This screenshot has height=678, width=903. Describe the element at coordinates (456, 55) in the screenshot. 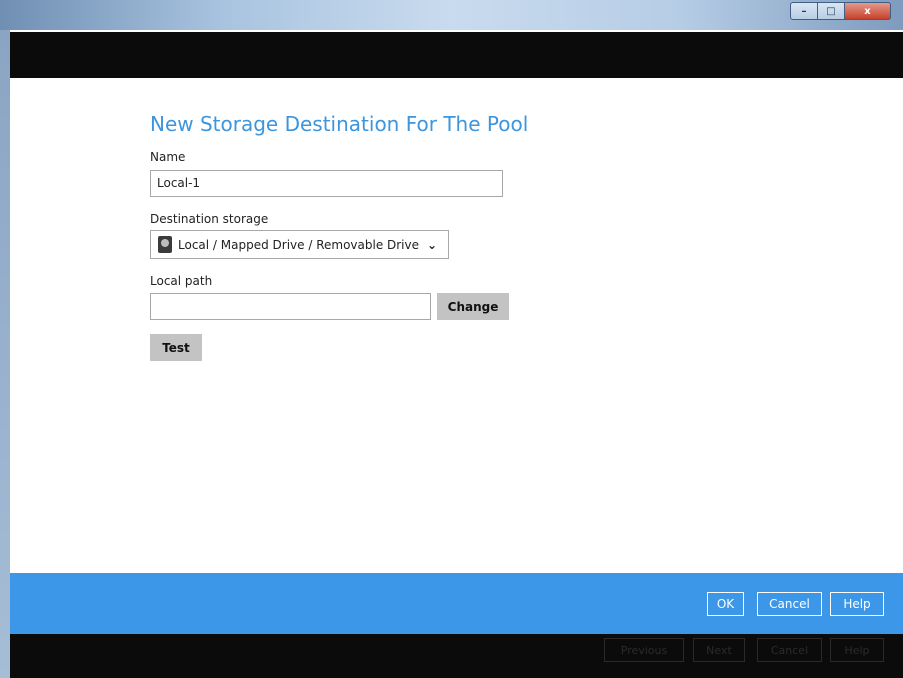

I see `app-header-band` at that location.